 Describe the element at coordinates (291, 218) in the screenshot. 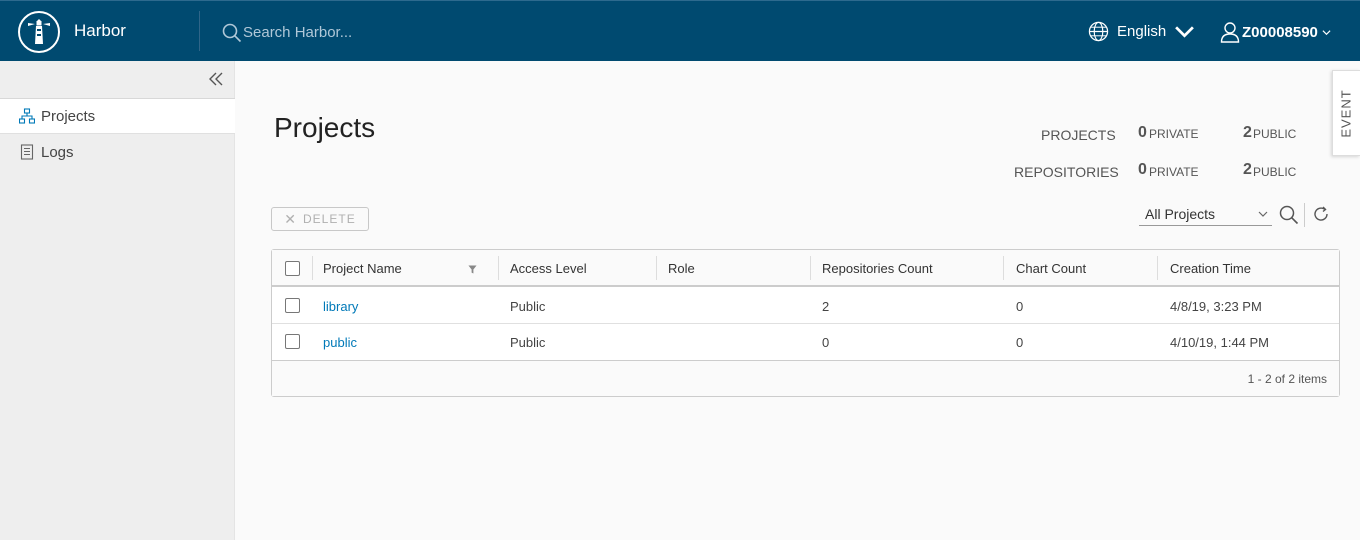

I see `close-icon: ✕` at that location.